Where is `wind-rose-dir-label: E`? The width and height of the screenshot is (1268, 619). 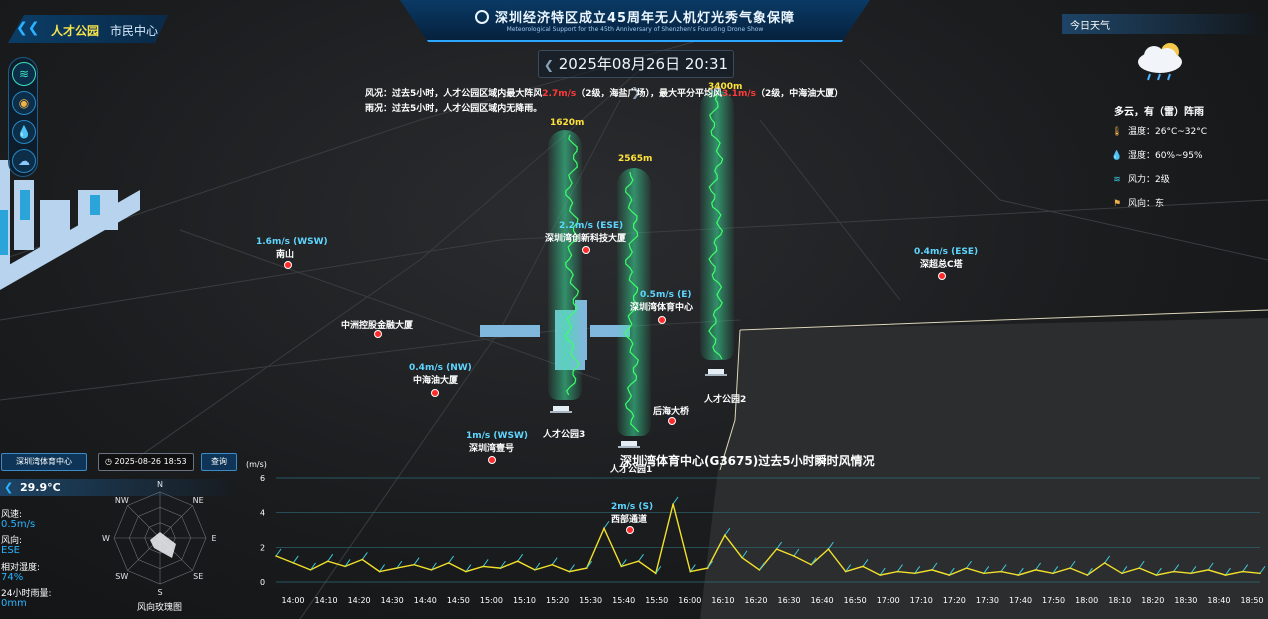
wind-rose-dir-label: E is located at coordinates (213, 538).